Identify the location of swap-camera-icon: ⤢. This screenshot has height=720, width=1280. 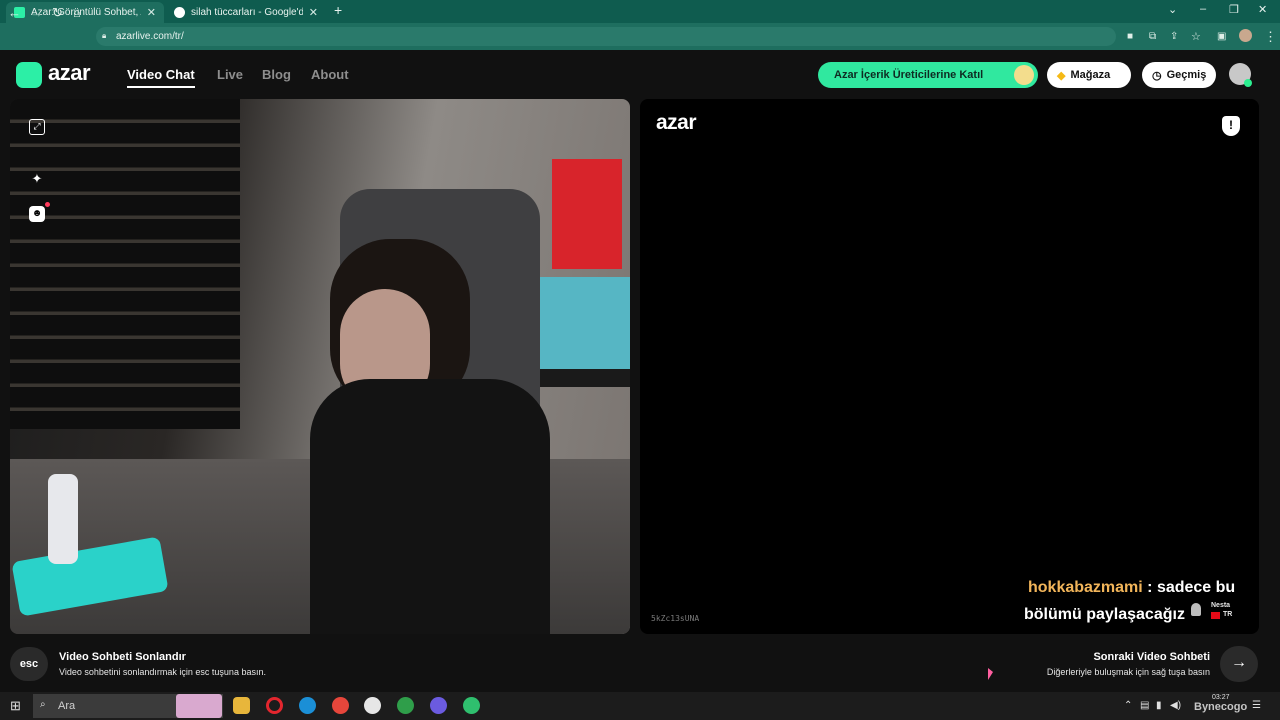
(37, 127).